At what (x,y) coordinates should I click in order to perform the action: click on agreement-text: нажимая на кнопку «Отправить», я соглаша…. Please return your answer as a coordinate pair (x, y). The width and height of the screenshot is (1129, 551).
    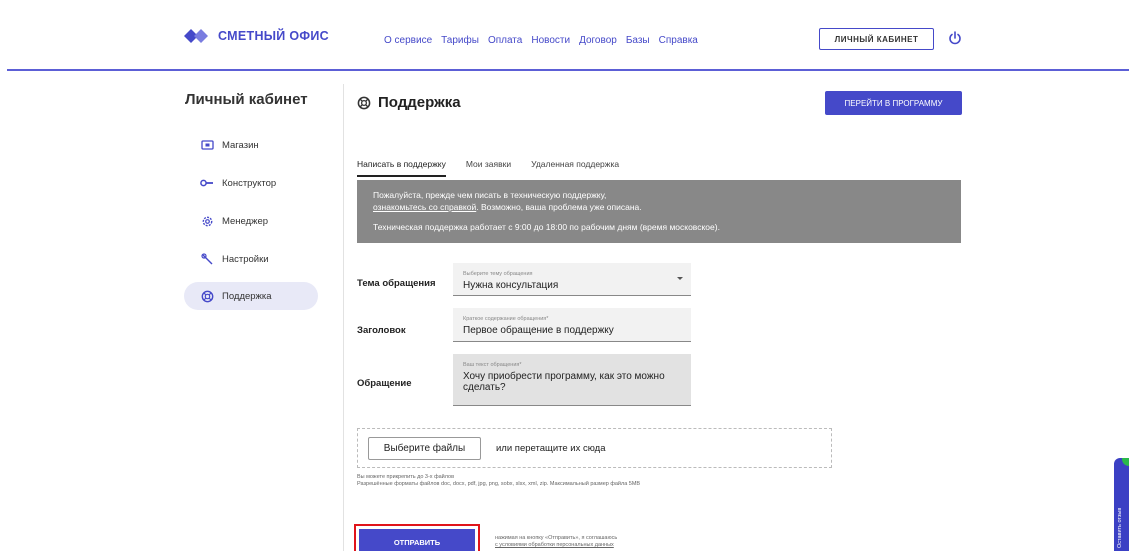
    Looking at the image, I should click on (556, 542).